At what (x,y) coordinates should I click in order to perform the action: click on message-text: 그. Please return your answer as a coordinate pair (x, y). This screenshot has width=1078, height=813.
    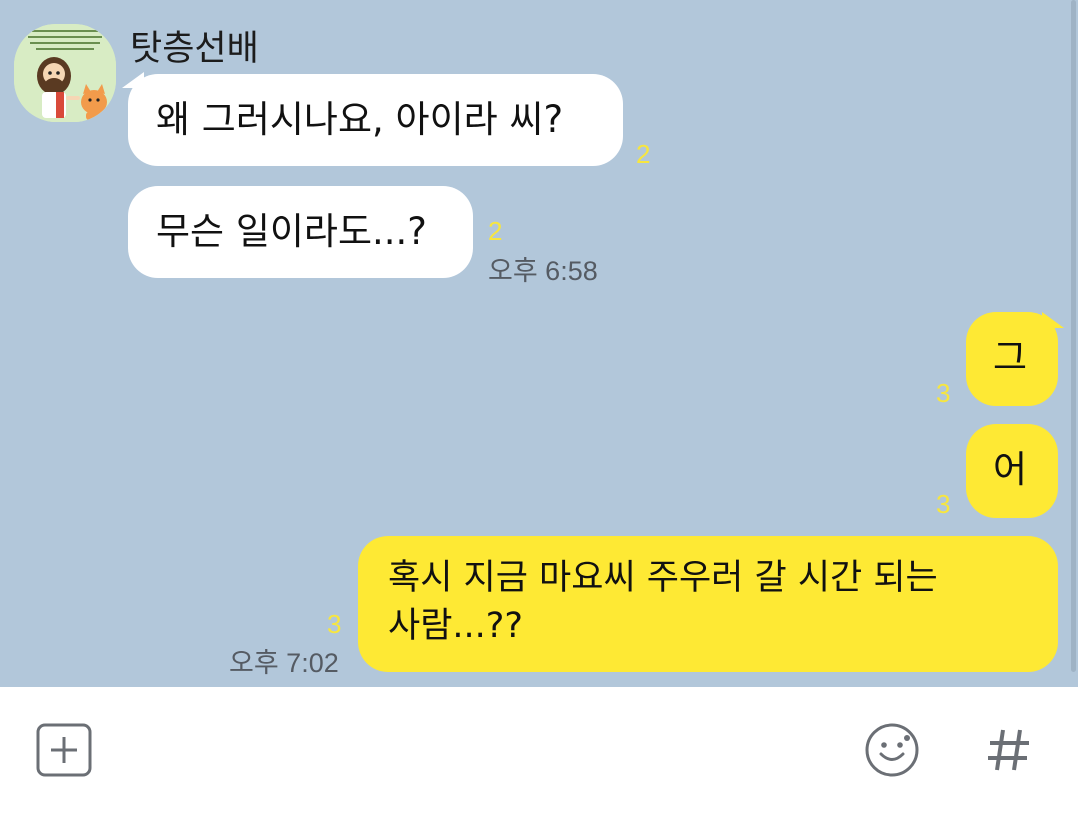
    Looking at the image, I should click on (1010, 357).